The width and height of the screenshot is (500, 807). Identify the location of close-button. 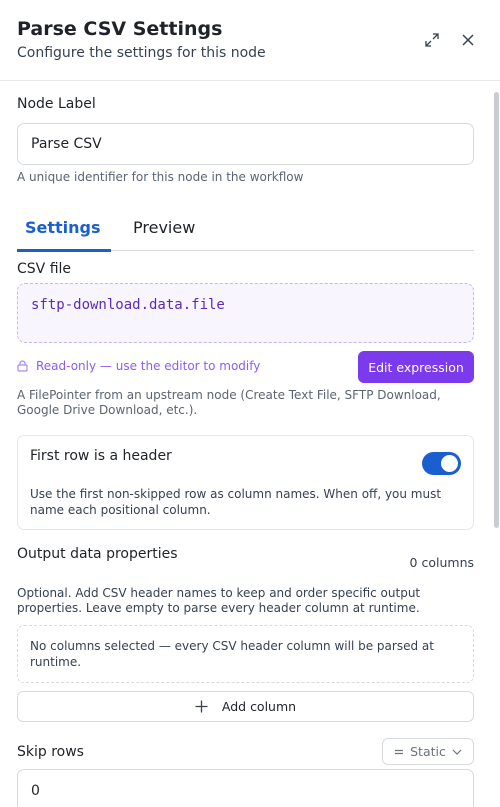
(468, 40).